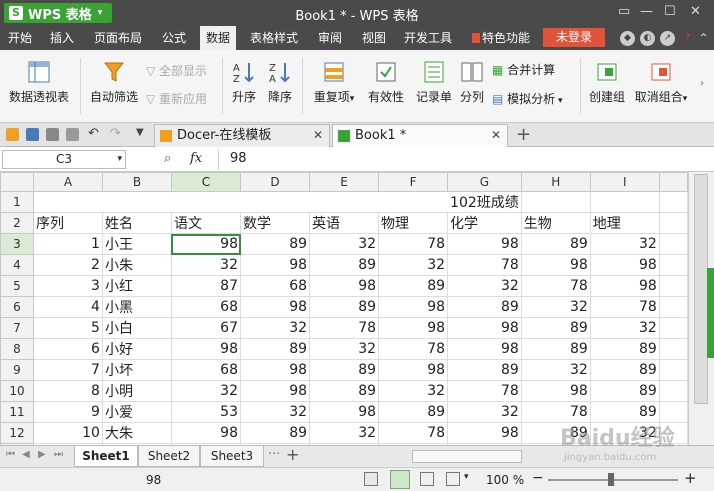 The width and height of the screenshot is (714, 491). What do you see at coordinates (484, 202) in the screenshot?
I see `sheet-title-cell: 102班成绩` at bounding box center [484, 202].